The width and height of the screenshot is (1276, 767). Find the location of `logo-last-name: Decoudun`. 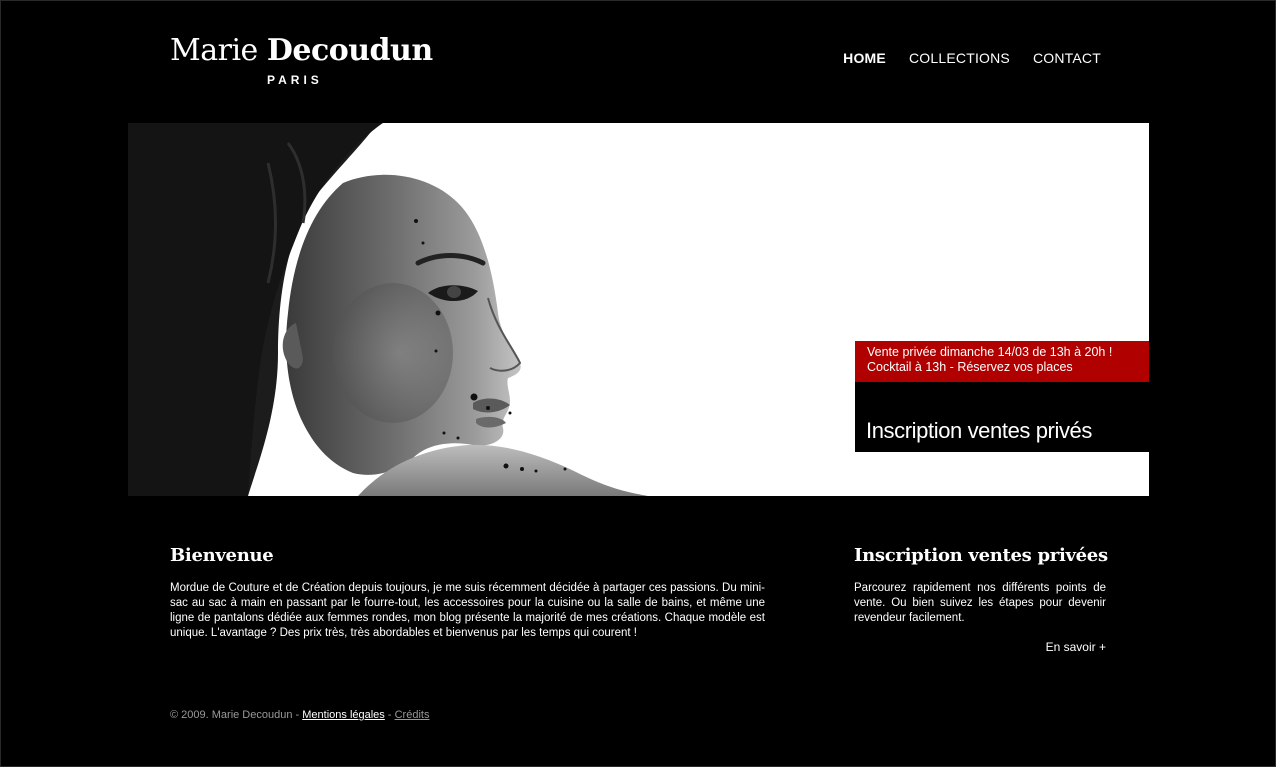

logo-last-name: Decoudun is located at coordinates (349, 50).